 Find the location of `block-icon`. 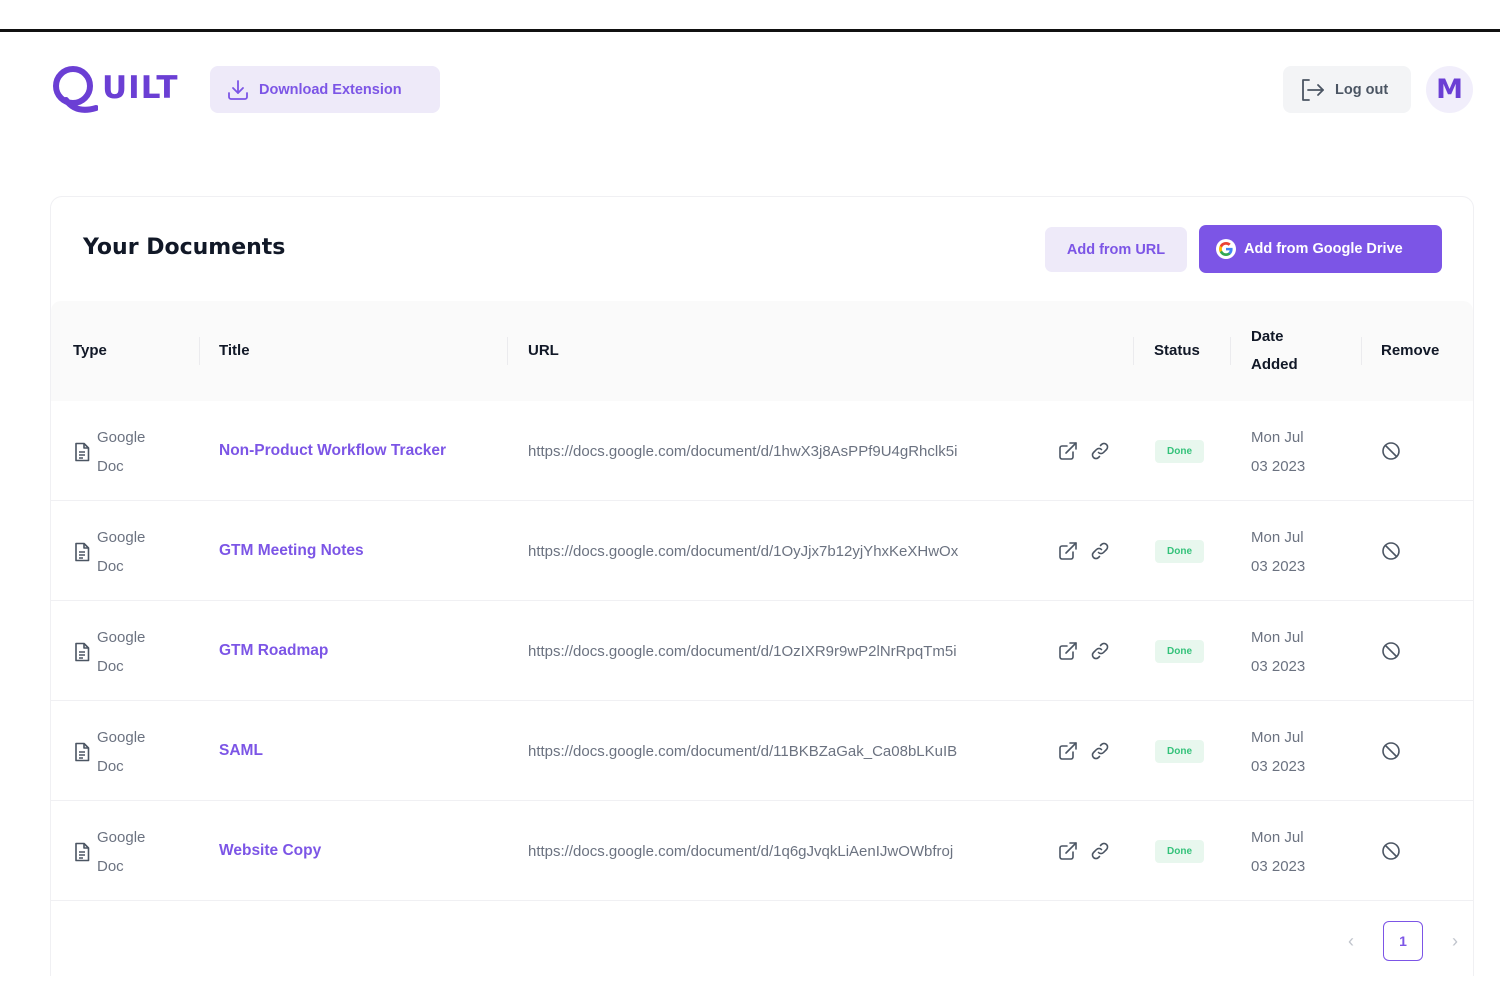

block-icon is located at coordinates (1391, 651).